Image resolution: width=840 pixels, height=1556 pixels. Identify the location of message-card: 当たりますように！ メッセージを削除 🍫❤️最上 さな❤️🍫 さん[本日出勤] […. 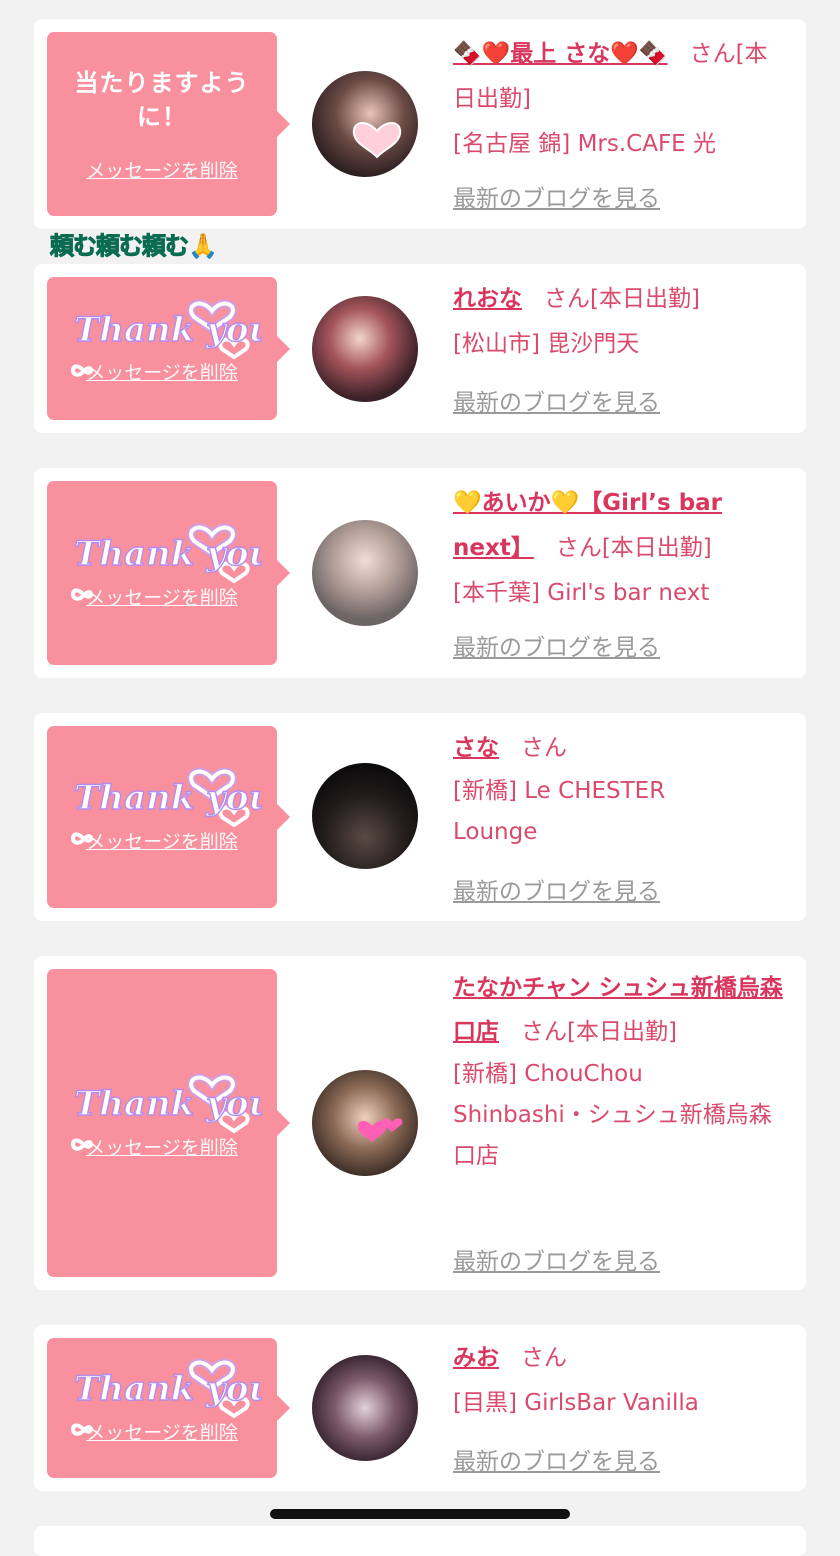
(420, 124).